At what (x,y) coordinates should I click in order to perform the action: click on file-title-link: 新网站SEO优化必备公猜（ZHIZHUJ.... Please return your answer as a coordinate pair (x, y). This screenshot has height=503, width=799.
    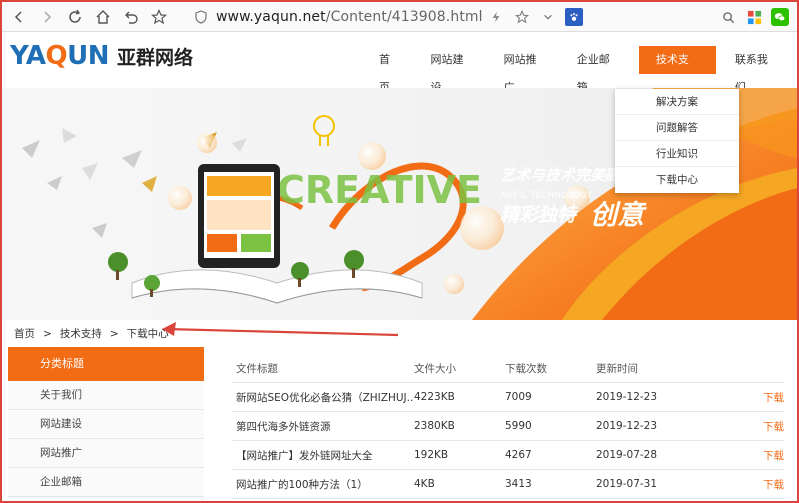
    Looking at the image, I should click on (323, 397).